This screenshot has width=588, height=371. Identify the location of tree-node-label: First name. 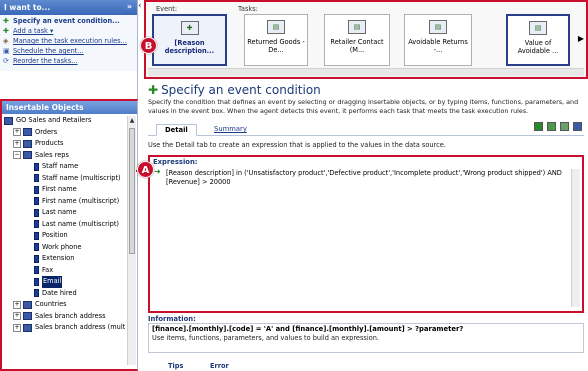
(59, 189).